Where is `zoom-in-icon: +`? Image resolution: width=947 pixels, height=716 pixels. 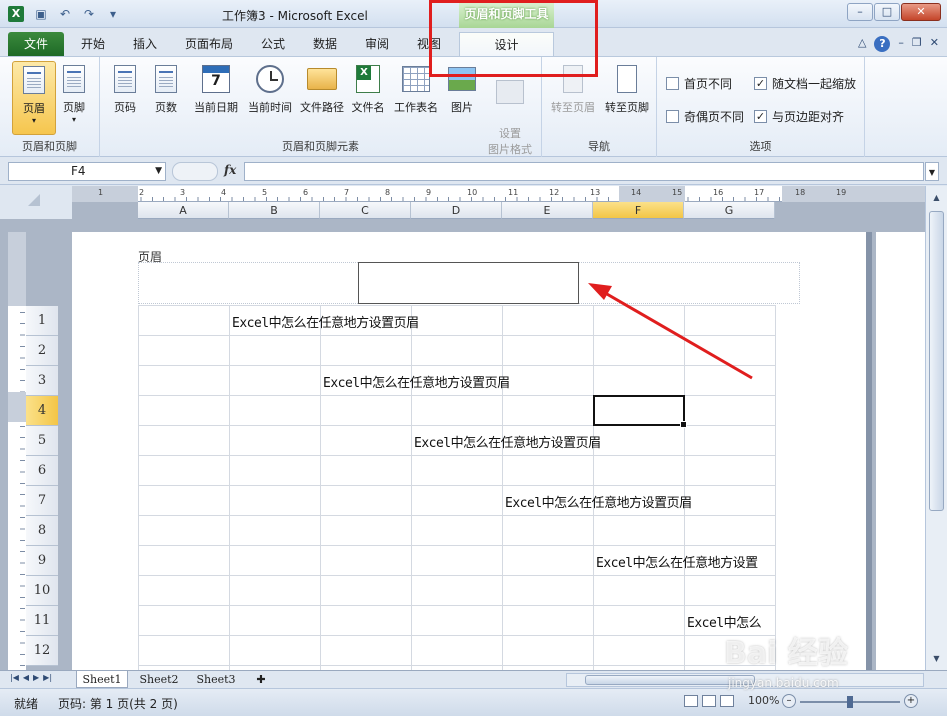
zoom-in-icon: + is located at coordinates (911, 701).